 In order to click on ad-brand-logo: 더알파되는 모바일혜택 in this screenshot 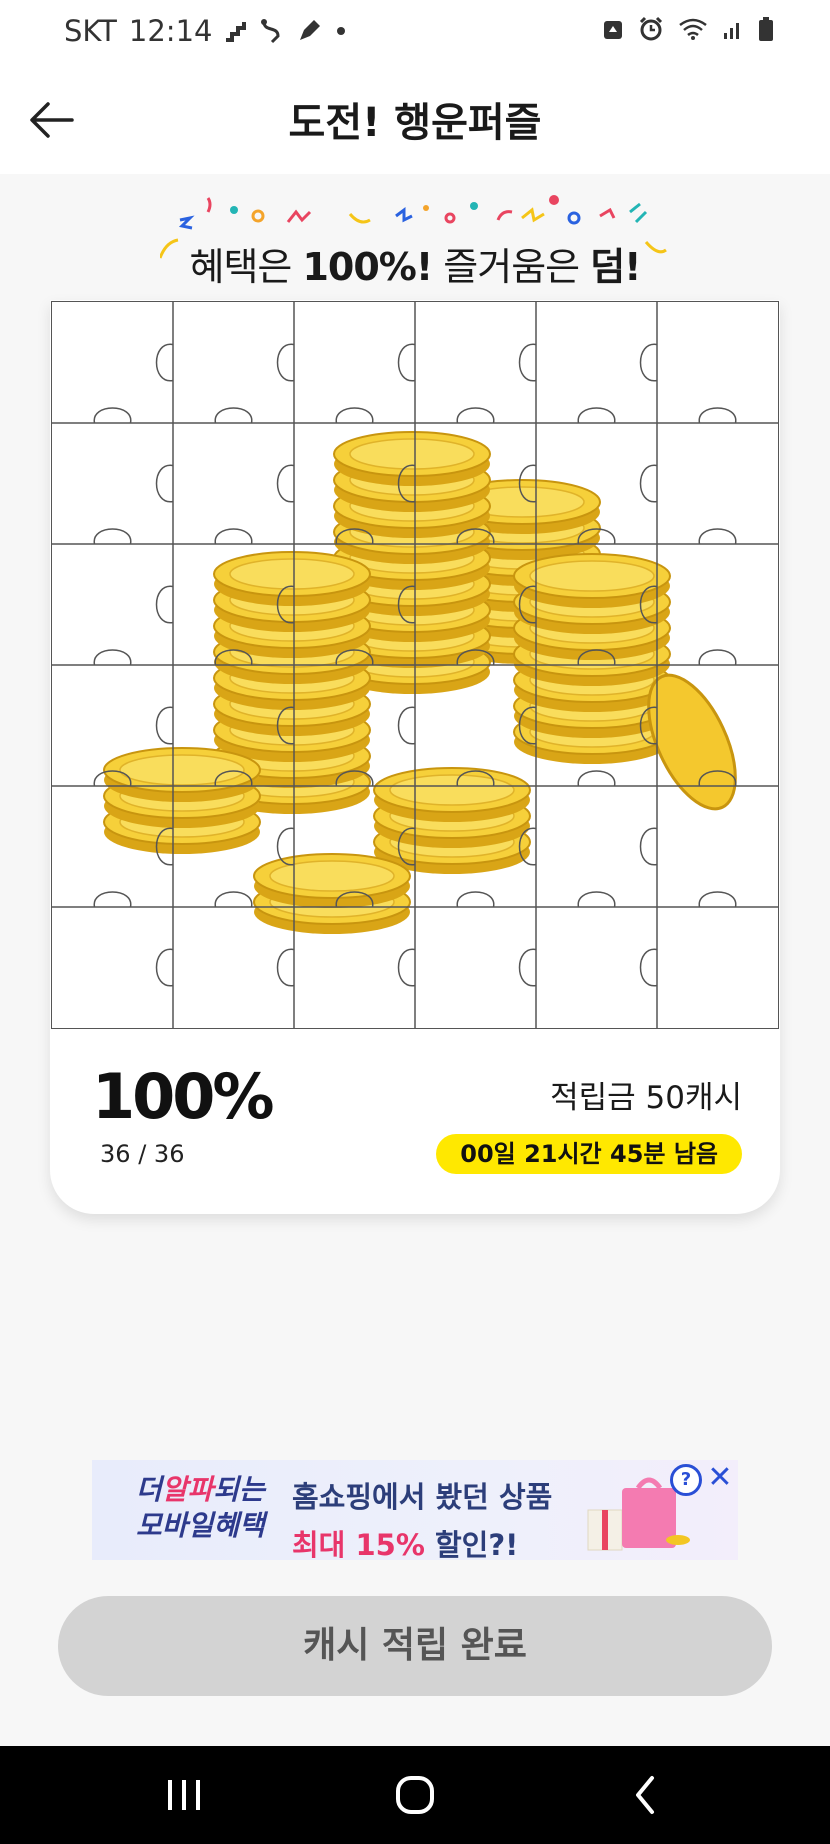, I will do `click(216, 1506)`.